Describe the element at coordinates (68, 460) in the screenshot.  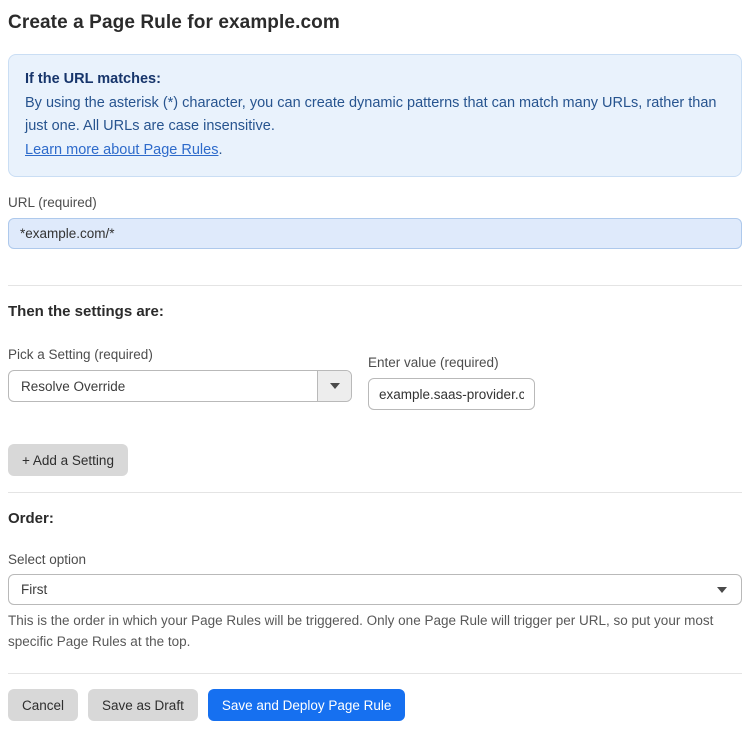
I see `add-setting-button: + Add a Setting` at that location.